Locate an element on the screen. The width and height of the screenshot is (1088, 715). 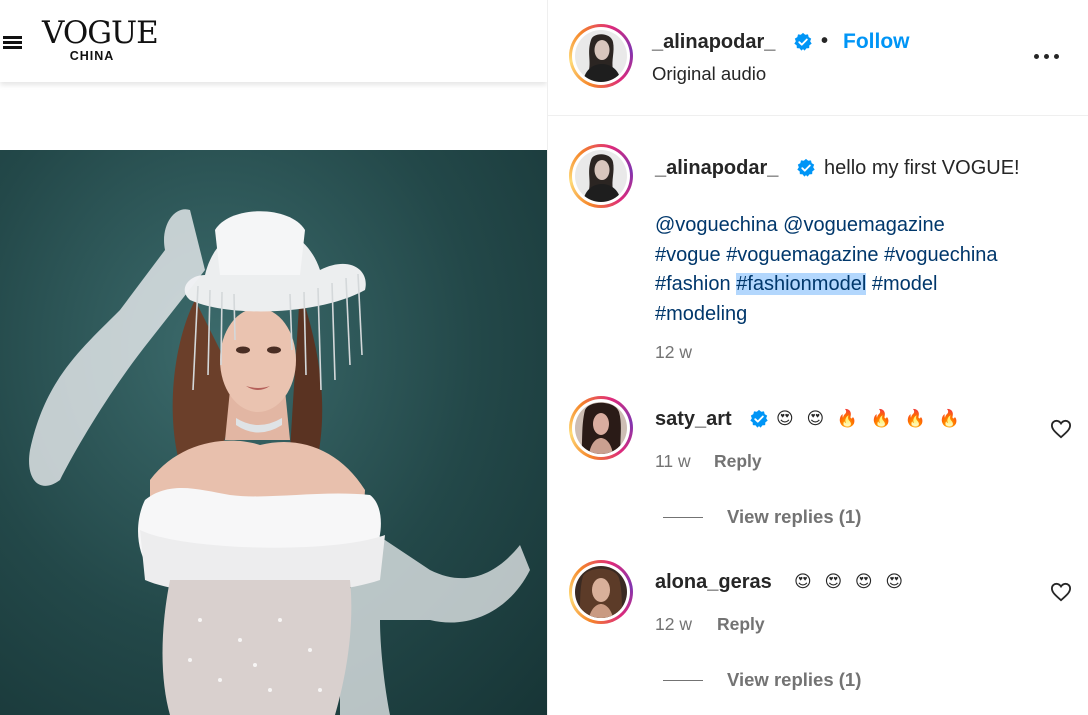
vogue-header: VOGUE CHINA is located at coordinates (273, 41).